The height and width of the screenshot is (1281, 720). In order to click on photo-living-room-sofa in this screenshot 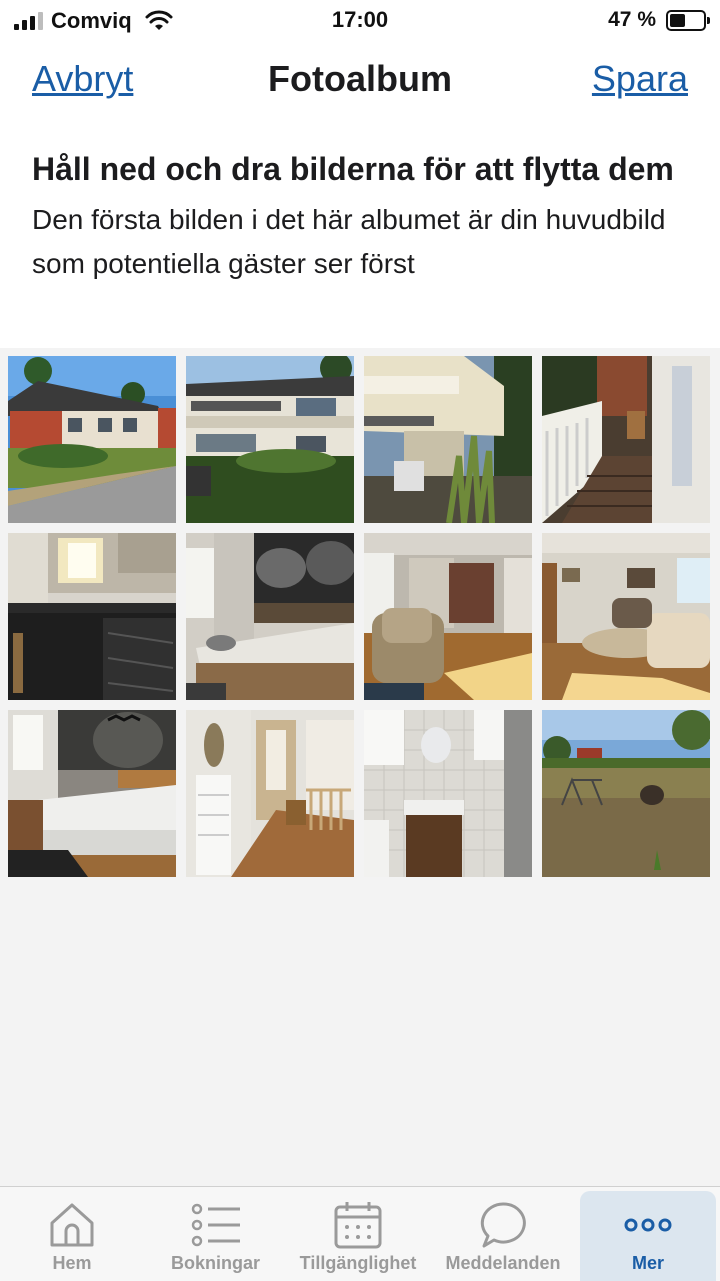, I will do `click(626, 616)`.